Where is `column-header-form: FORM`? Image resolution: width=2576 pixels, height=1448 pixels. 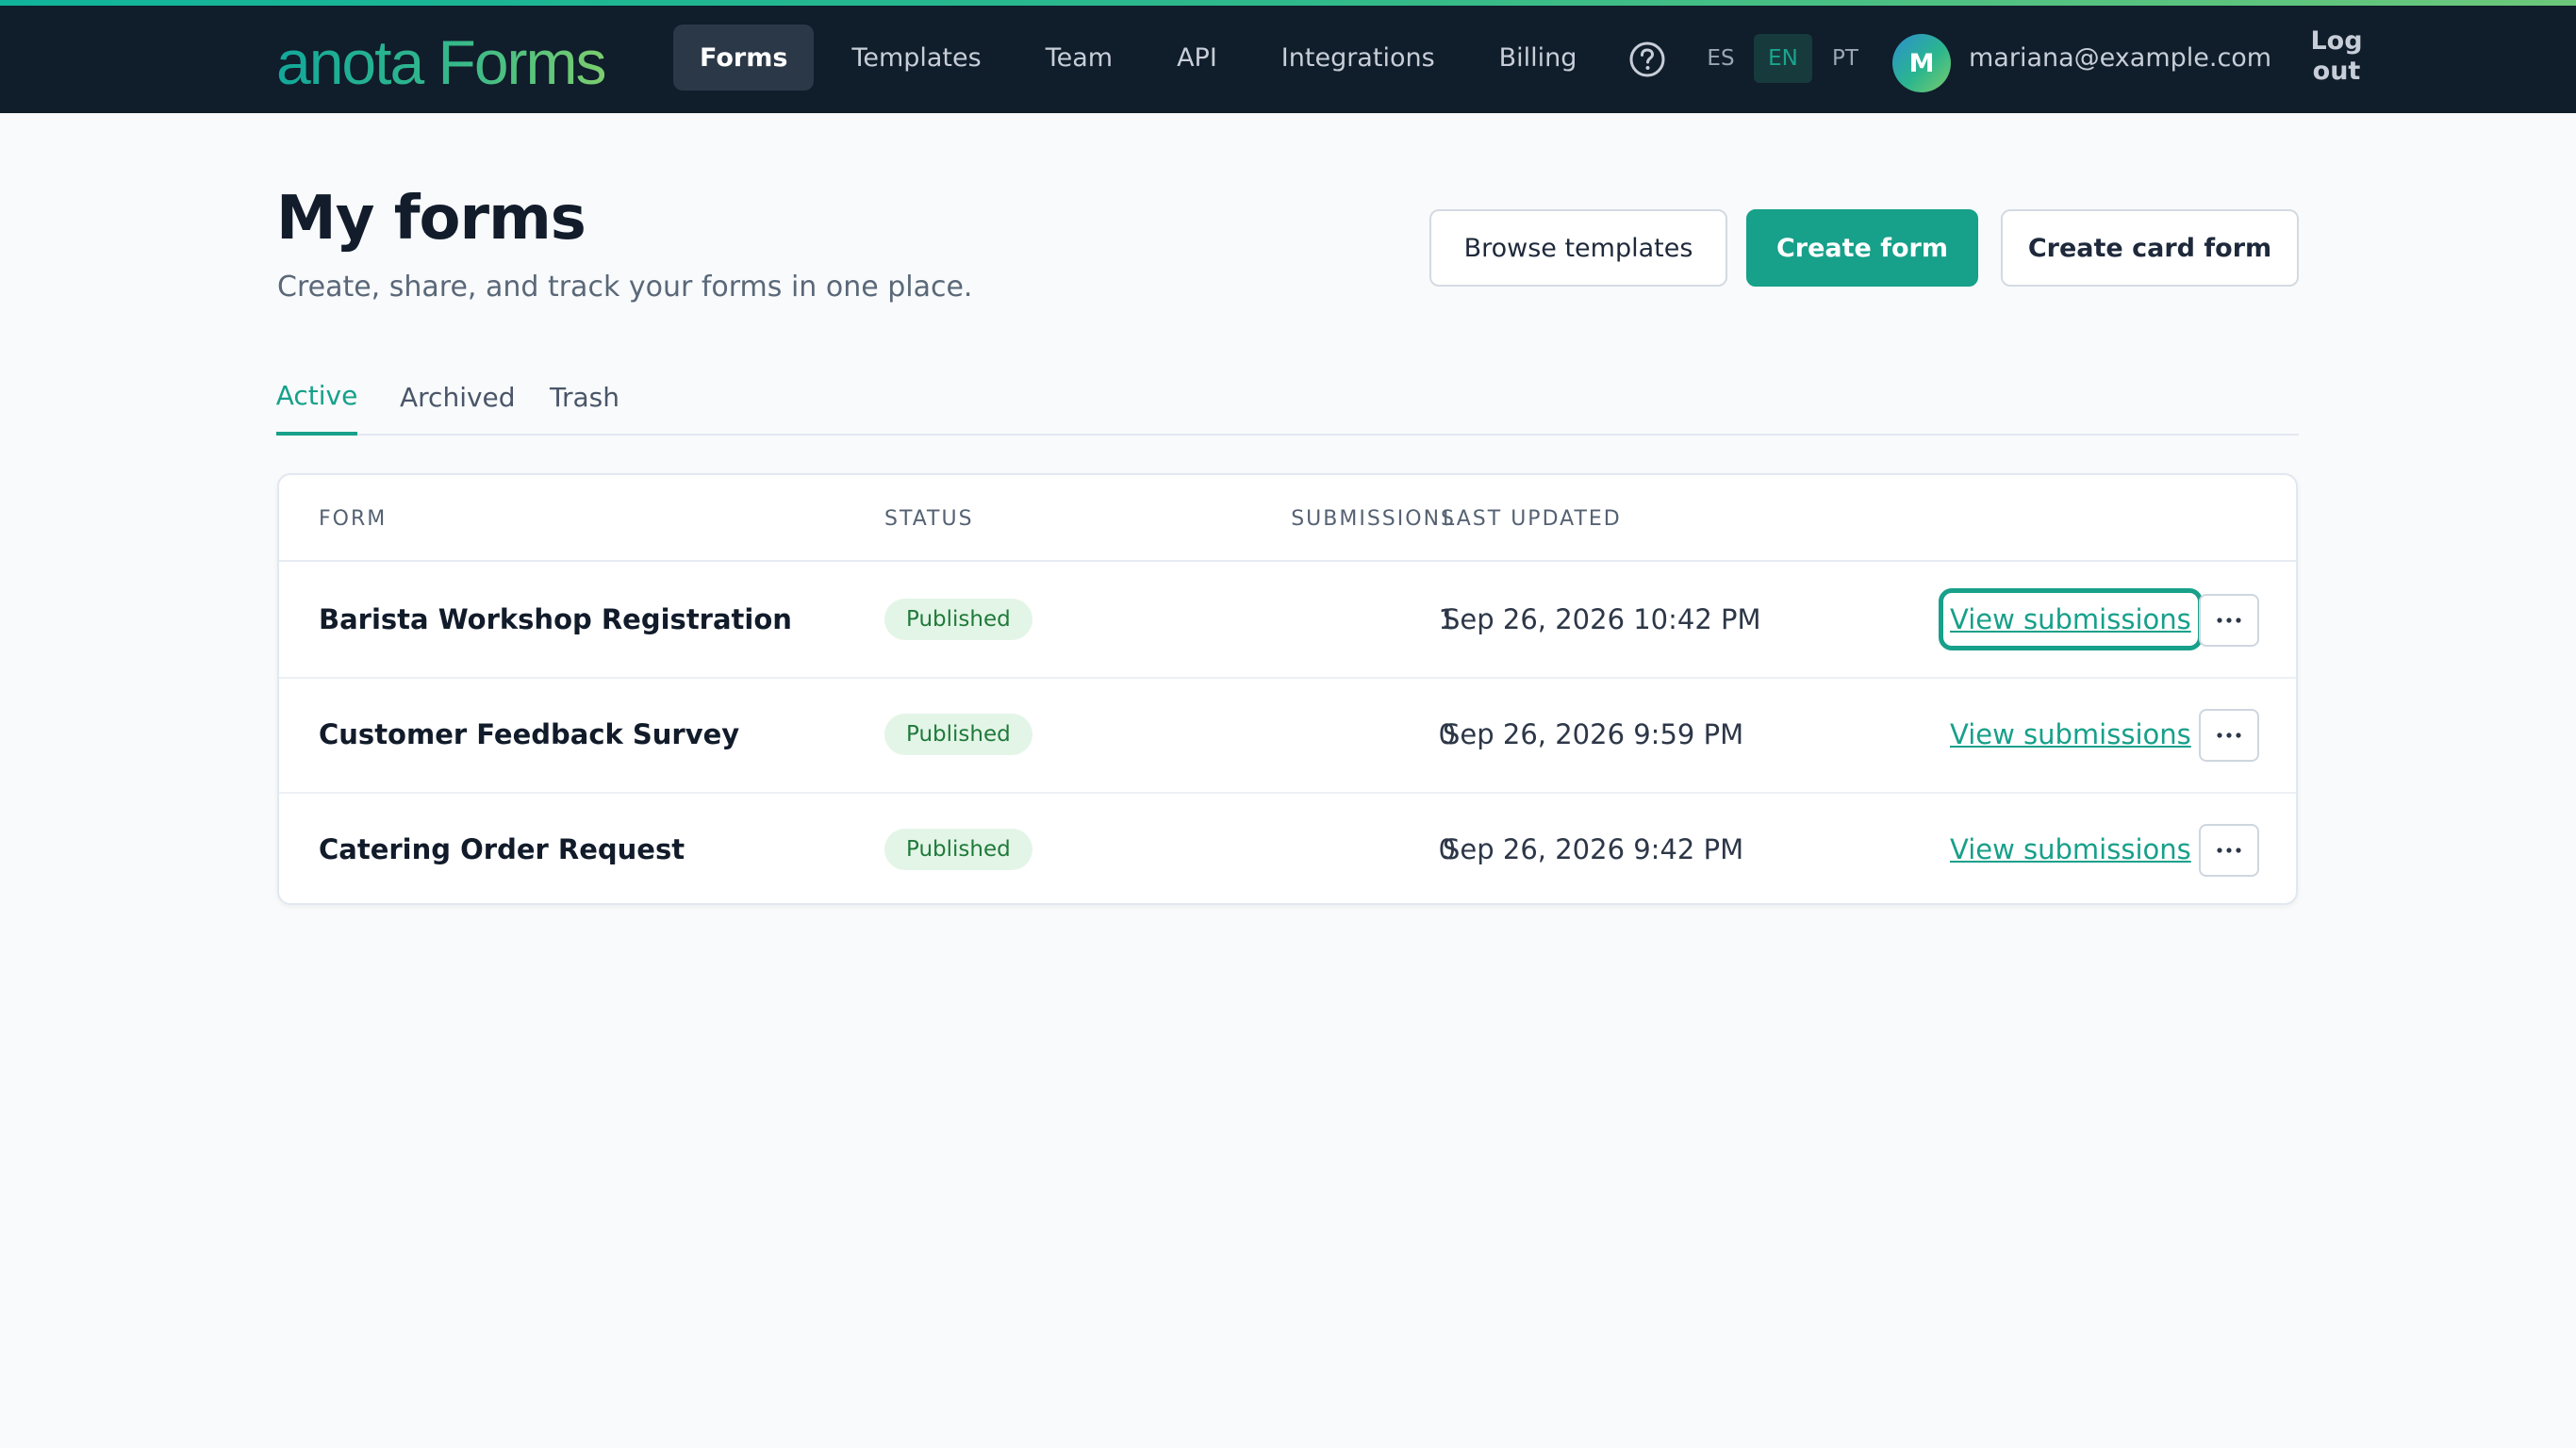 column-header-form: FORM is located at coordinates (353, 519).